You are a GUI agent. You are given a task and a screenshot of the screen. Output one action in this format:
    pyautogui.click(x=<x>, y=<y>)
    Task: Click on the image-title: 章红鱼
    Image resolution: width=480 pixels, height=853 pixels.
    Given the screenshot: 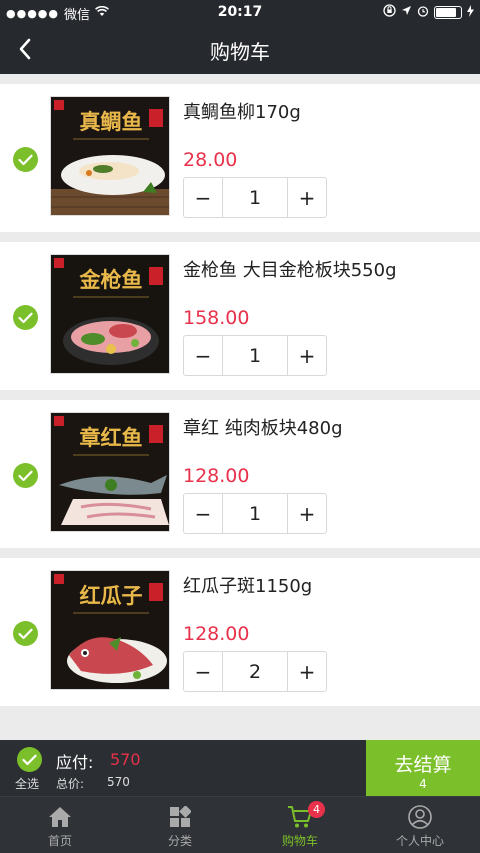 What is the action you would take?
    pyautogui.click(x=111, y=437)
    